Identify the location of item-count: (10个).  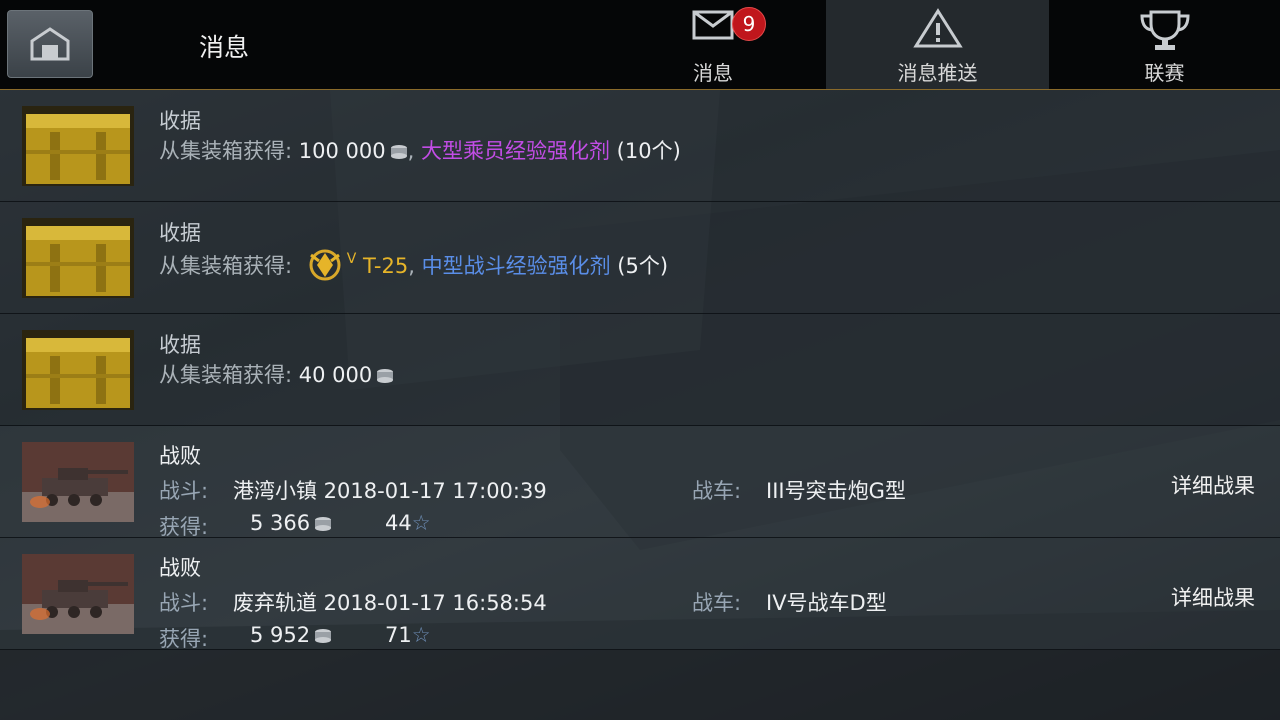
(648, 151).